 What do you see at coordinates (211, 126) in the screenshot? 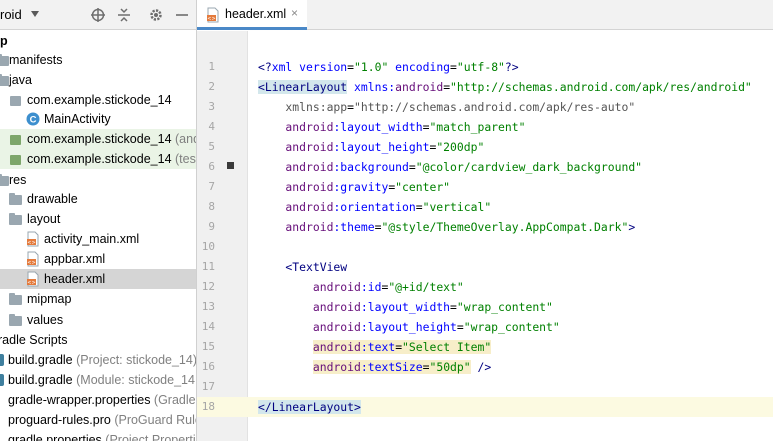
I see `line-number: 4` at bounding box center [211, 126].